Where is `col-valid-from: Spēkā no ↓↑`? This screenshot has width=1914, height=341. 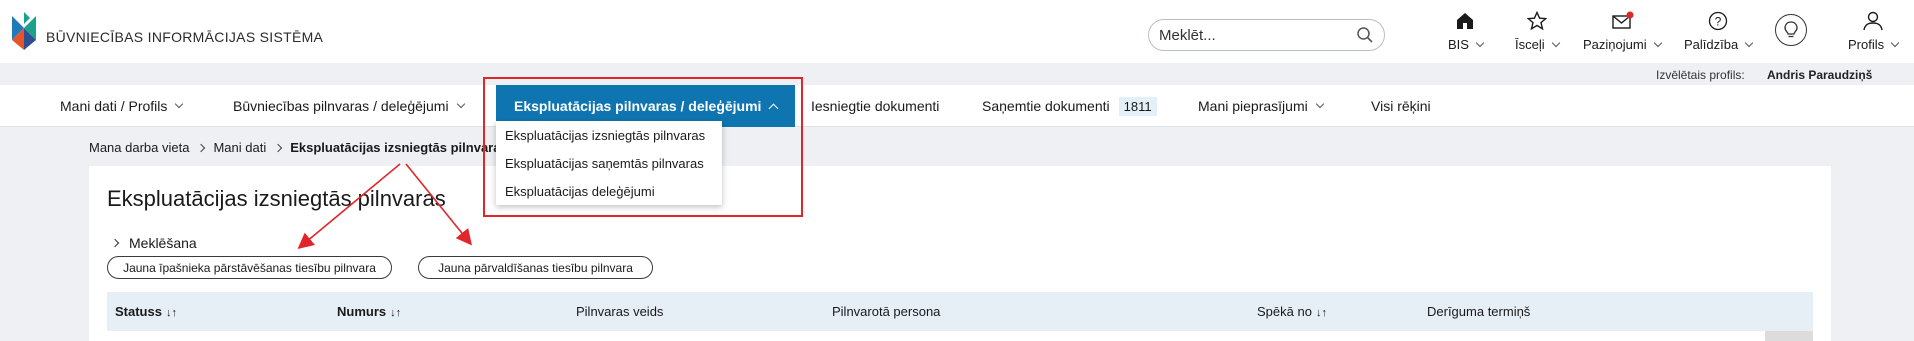 col-valid-from: Spēkā no ↓↑ is located at coordinates (1292, 311).